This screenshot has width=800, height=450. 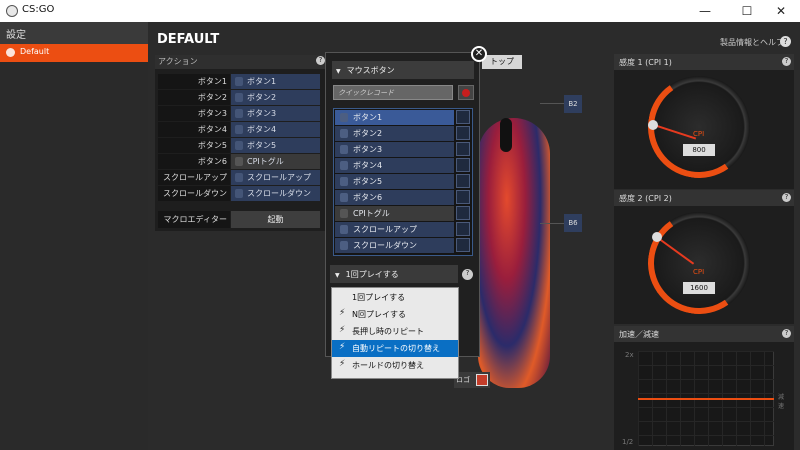 What do you see at coordinates (385, 229) in the screenshot?
I see `list-item-label: スクロールアップ` at bounding box center [385, 229].